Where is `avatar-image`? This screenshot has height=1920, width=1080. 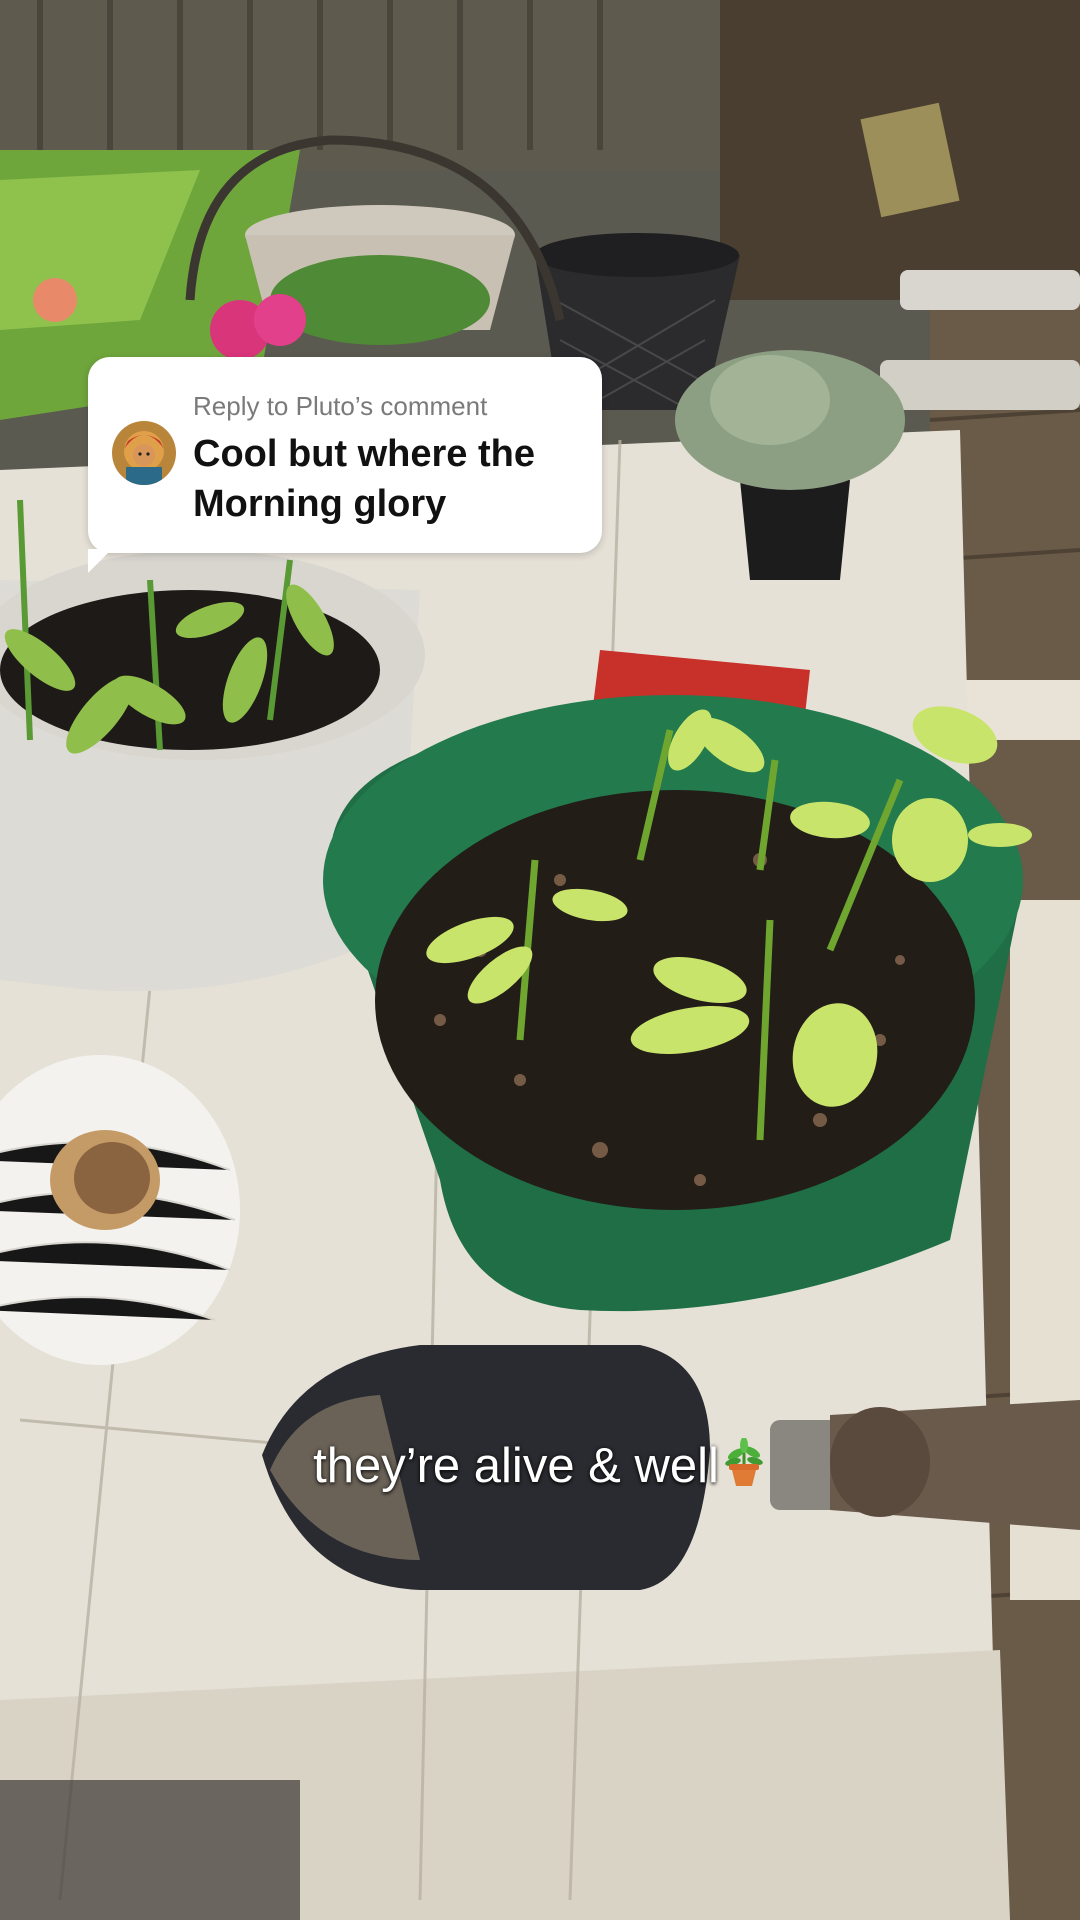 avatar-image is located at coordinates (144, 453).